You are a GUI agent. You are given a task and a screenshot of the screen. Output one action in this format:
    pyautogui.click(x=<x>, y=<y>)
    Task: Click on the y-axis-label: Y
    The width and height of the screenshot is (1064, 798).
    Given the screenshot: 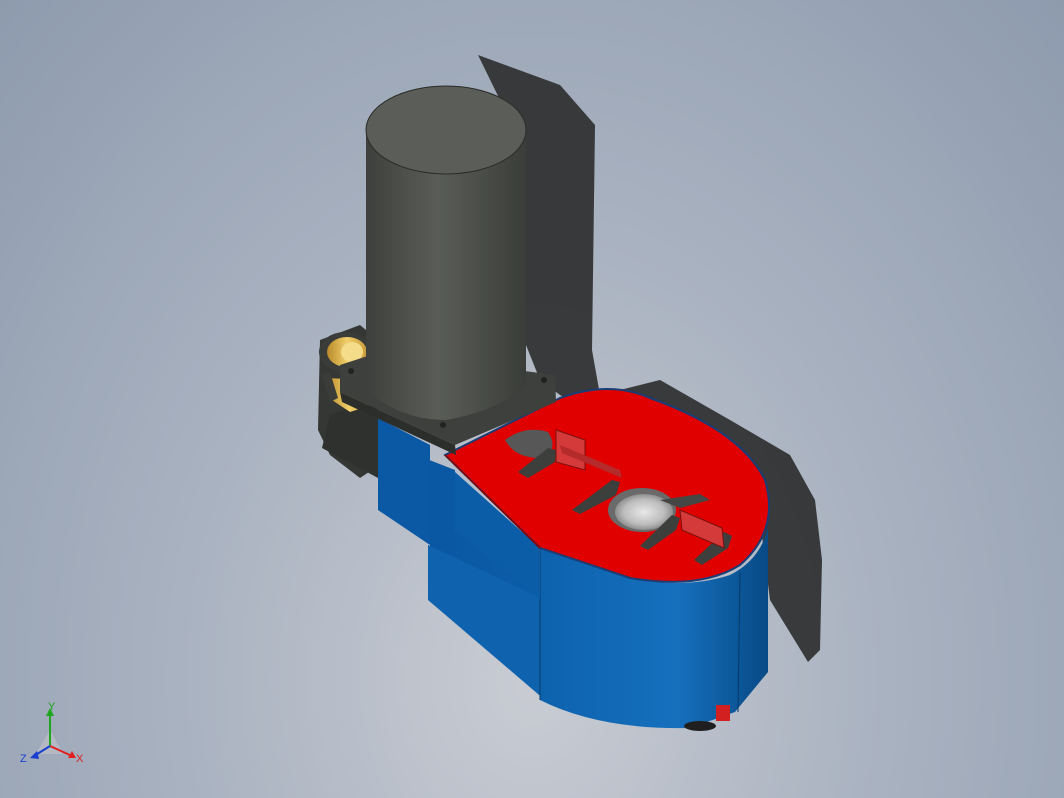 What is the action you would take?
    pyautogui.click(x=52, y=707)
    